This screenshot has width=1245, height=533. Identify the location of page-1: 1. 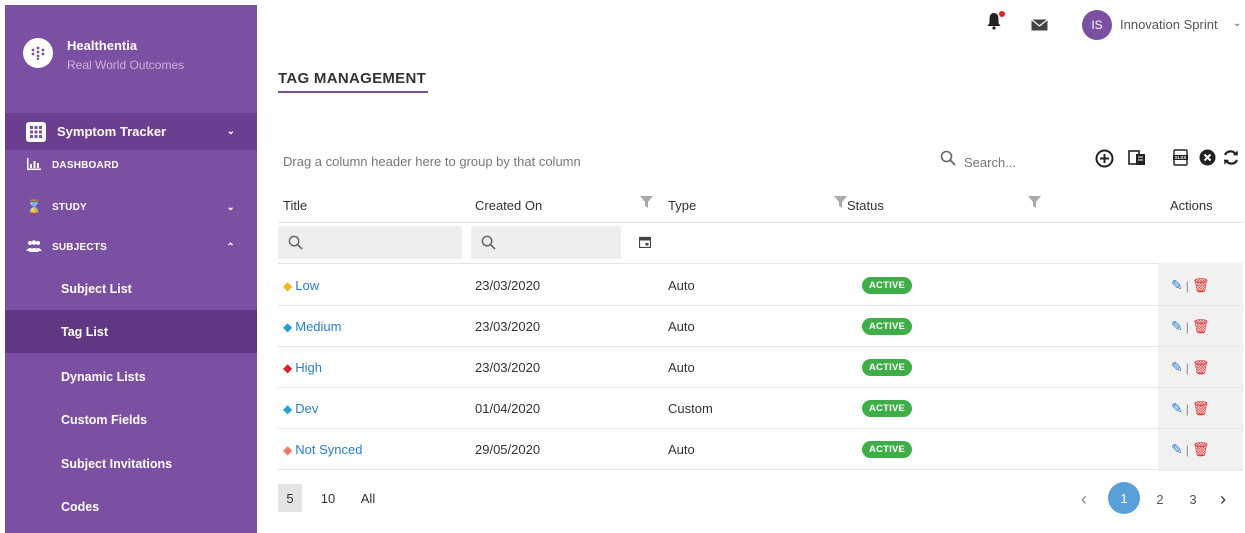
(1124, 498).